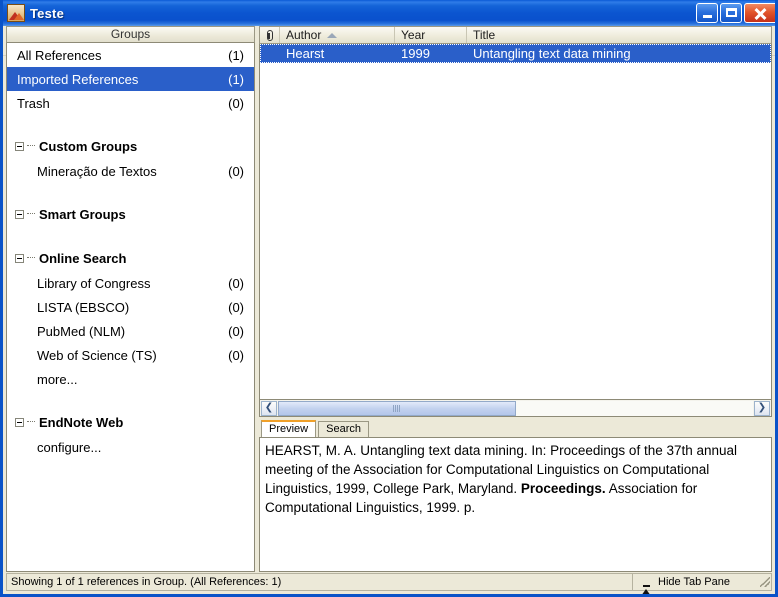  I want to click on tab-strip: Preview Search, so click(515, 428).